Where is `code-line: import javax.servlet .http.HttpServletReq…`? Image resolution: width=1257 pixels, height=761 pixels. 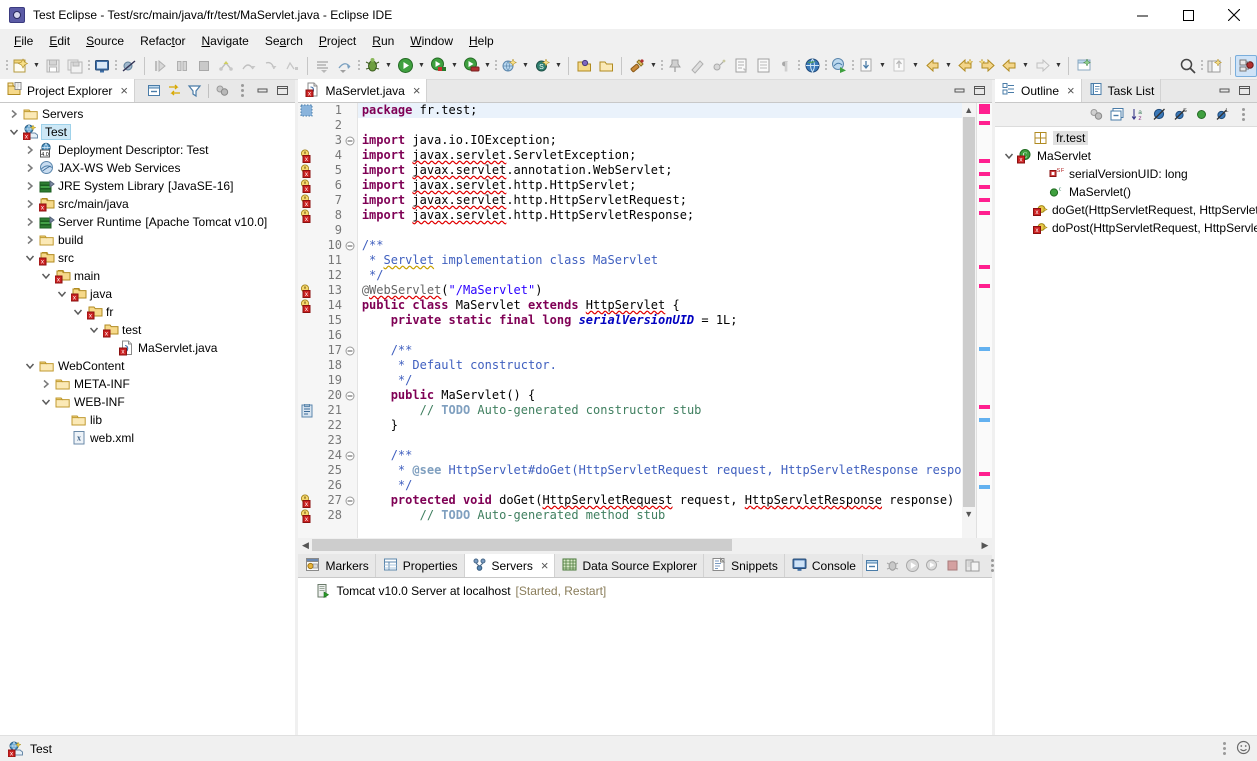 code-line: import javax.servlet .http.HttpServletReq… is located at coordinates (660, 200).